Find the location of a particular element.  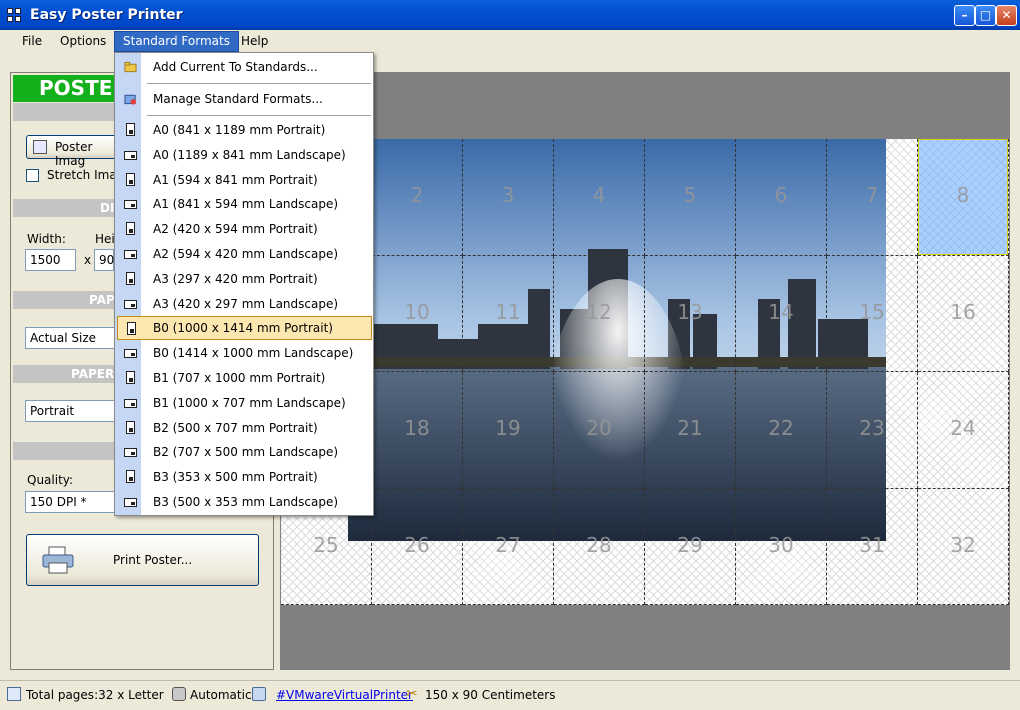

poster-tile: 22 is located at coordinates (781, 430).